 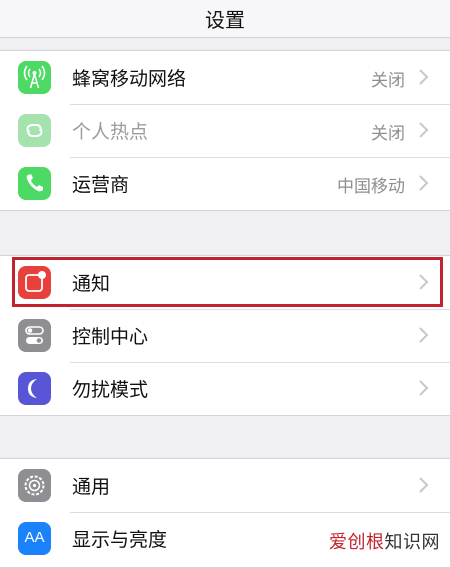 I want to click on control-center-toggles-icon, so click(x=34, y=335).